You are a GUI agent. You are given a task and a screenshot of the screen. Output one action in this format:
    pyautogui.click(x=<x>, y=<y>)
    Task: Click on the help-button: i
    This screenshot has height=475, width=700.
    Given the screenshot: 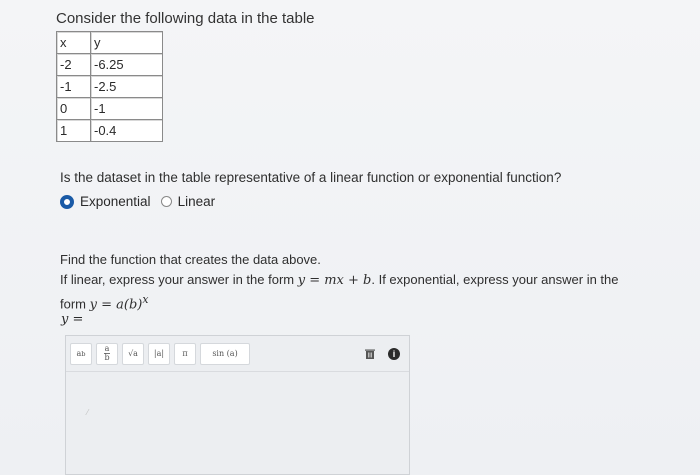 What is the action you would take?
    pyautogui.click(x=394, y=354)
    